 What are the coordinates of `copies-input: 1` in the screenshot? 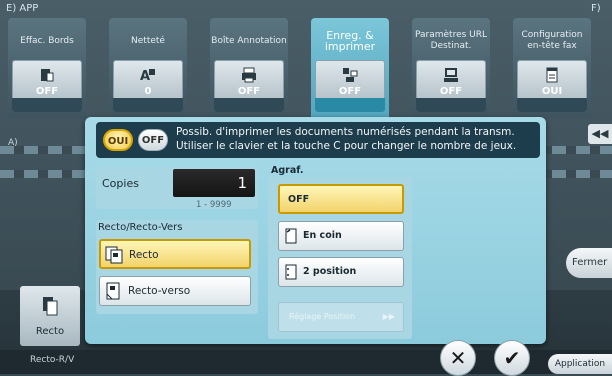 It's located at (214, 183).